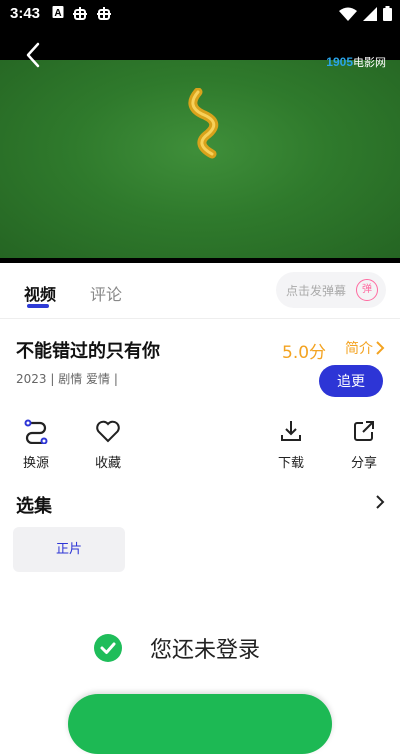 This screenshot has height=754, width=400. Describe the element at coordinates (106, 293) in the screenshot. I see `tab-comments: 评论` at that location.